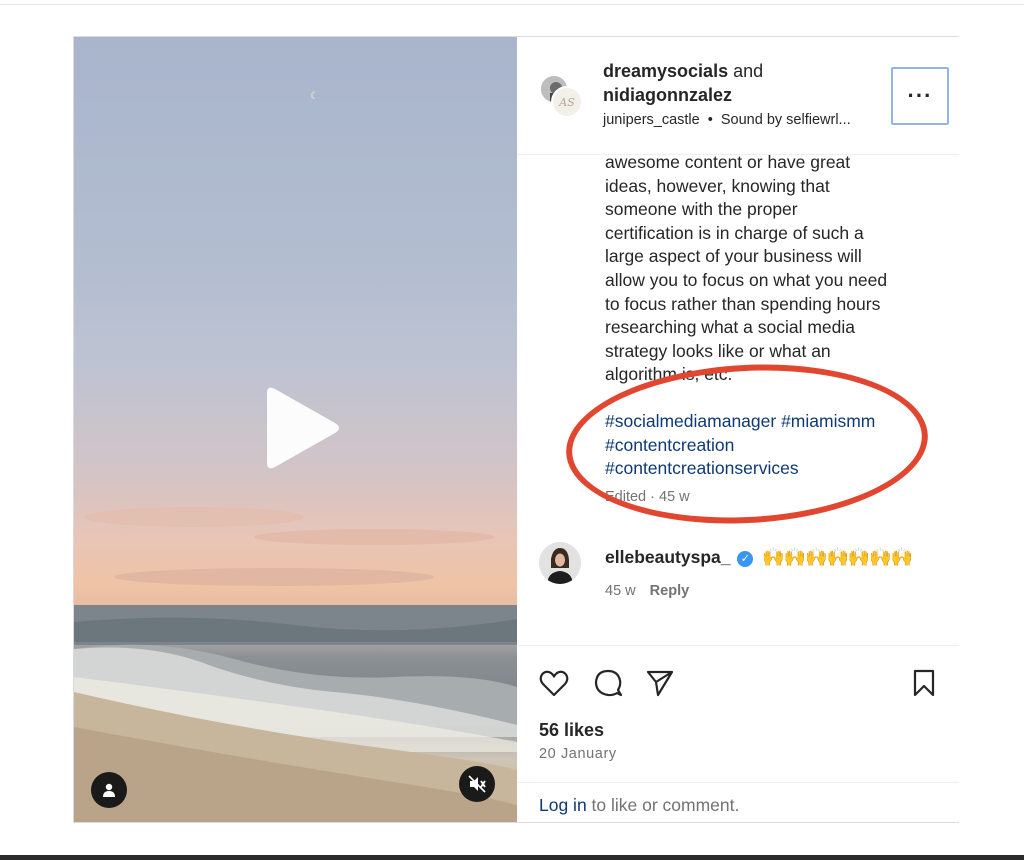 The height and width of the screenshot is (860, 1024). What do you see at coordinates (745, 559) in the screenshot?
I see `verified-badge-icon: ✓` at bounding box center [745, 559].